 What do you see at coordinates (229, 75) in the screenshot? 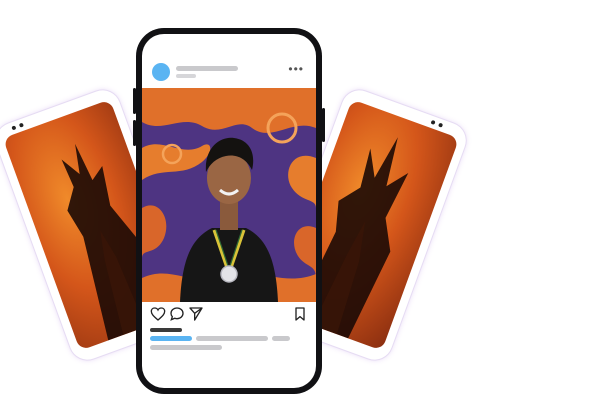
I see `post-header: •••` at bounding box center [229, 75].